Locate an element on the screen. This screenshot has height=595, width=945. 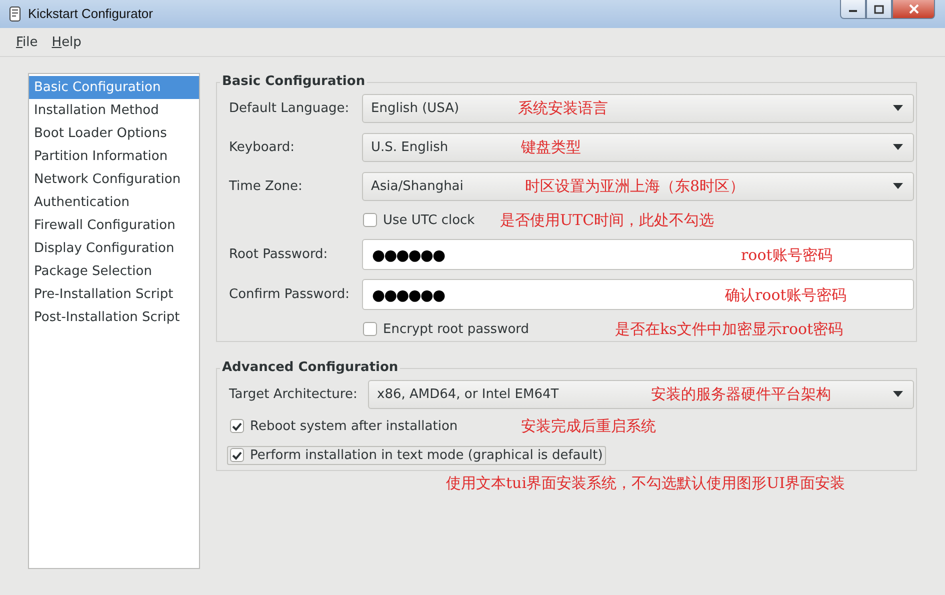
field-label: Target Architecture: is located at coordinates (293, 394).